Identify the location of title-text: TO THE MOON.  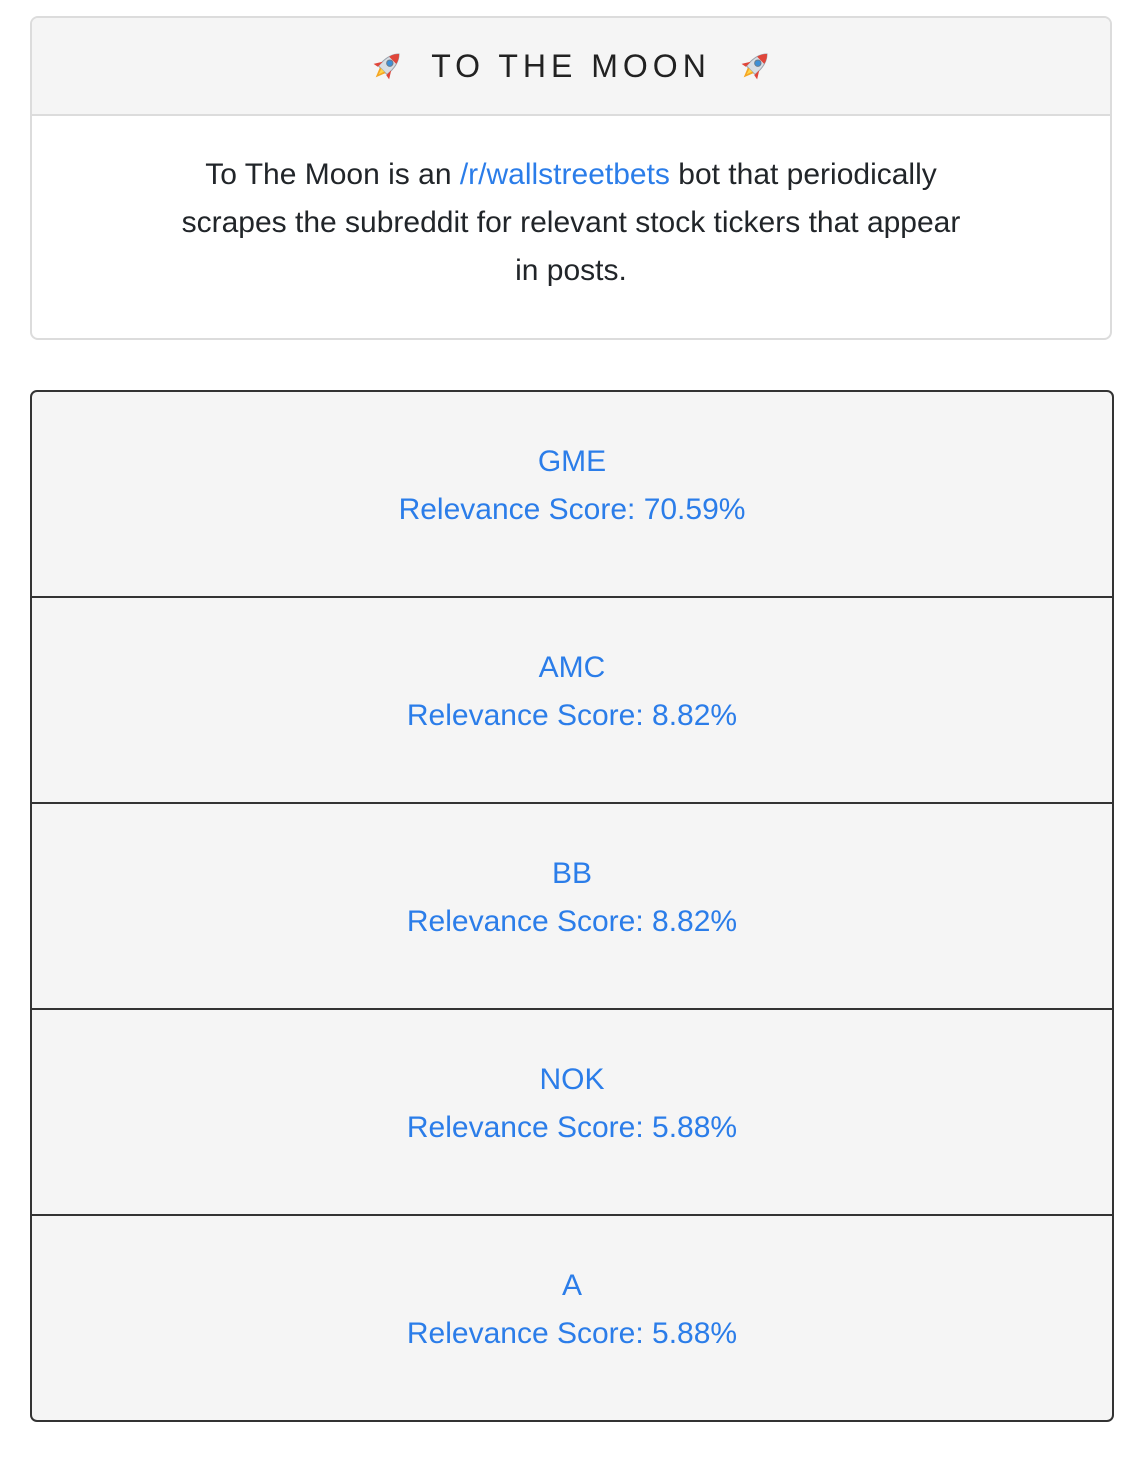
(571, 65).